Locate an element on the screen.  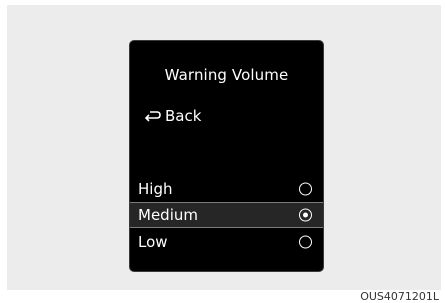
menu-title: Warning Volume is located at coordinates (226, 75).